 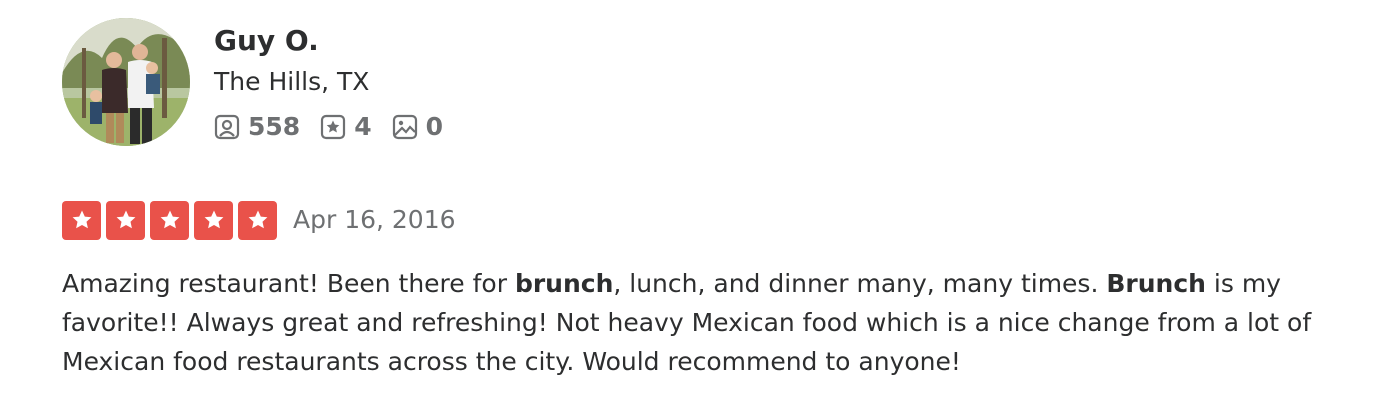 I want to click on photos-count: 0, so click(x=434, y=126).